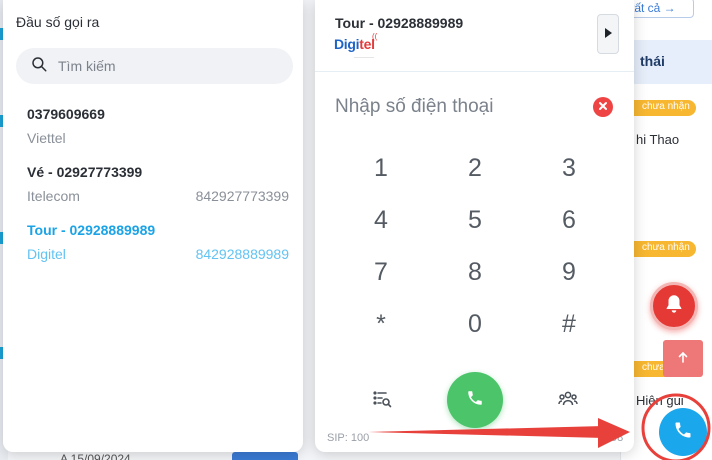 This screenshot has width=712, height=460. I want to click on line-number: 842927773399, so click(242, 196).